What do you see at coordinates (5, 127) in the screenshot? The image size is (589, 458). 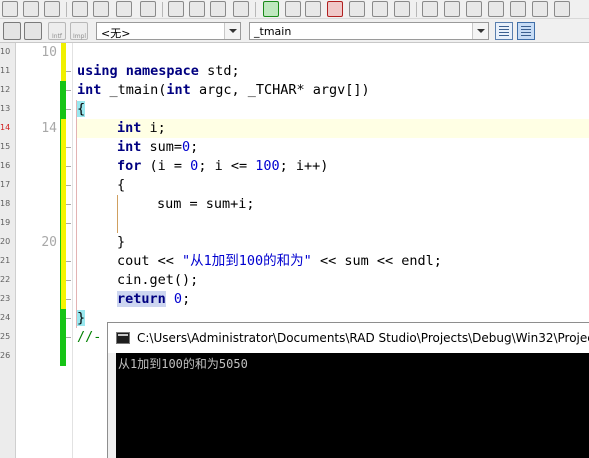 I see `line-number: 14` at bounding box center [5, 127].